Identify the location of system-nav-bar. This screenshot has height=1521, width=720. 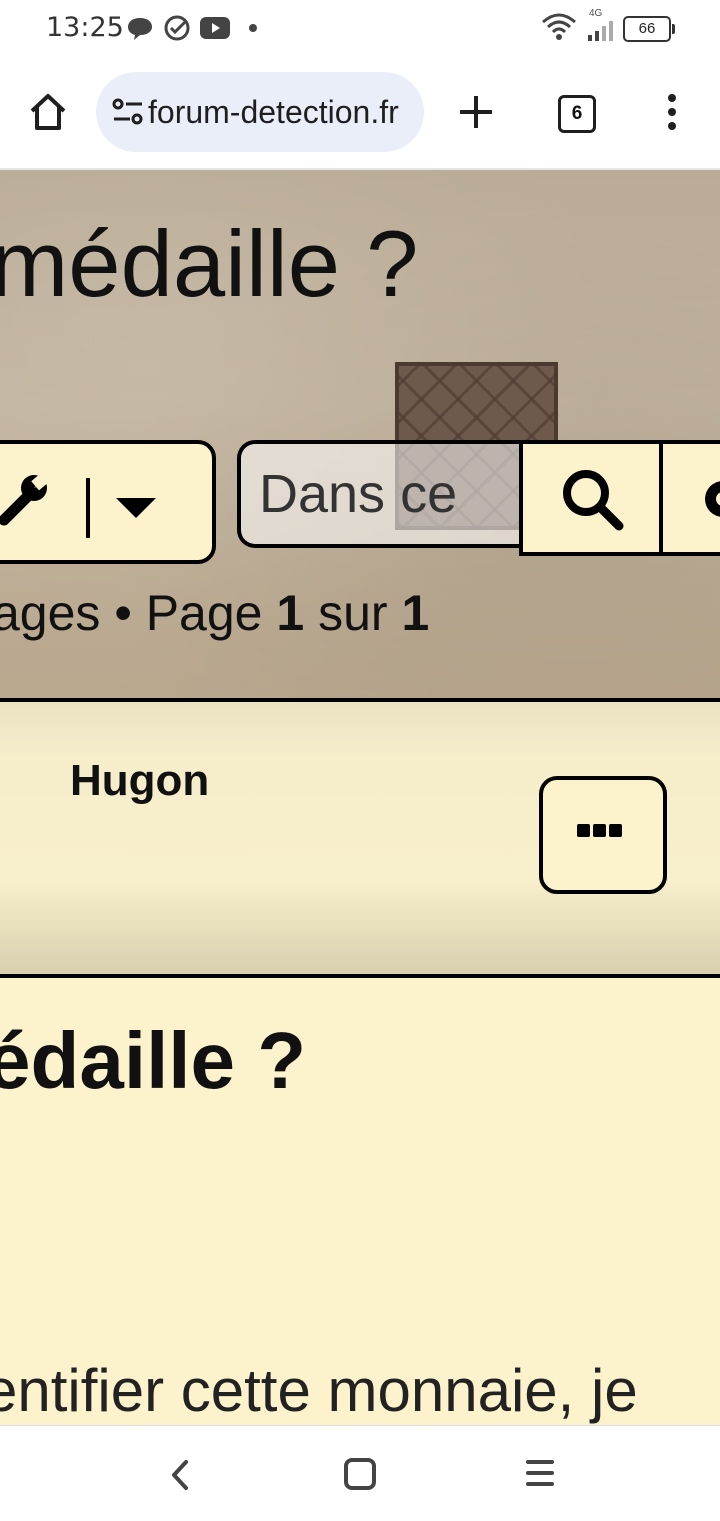
(360, 1473).